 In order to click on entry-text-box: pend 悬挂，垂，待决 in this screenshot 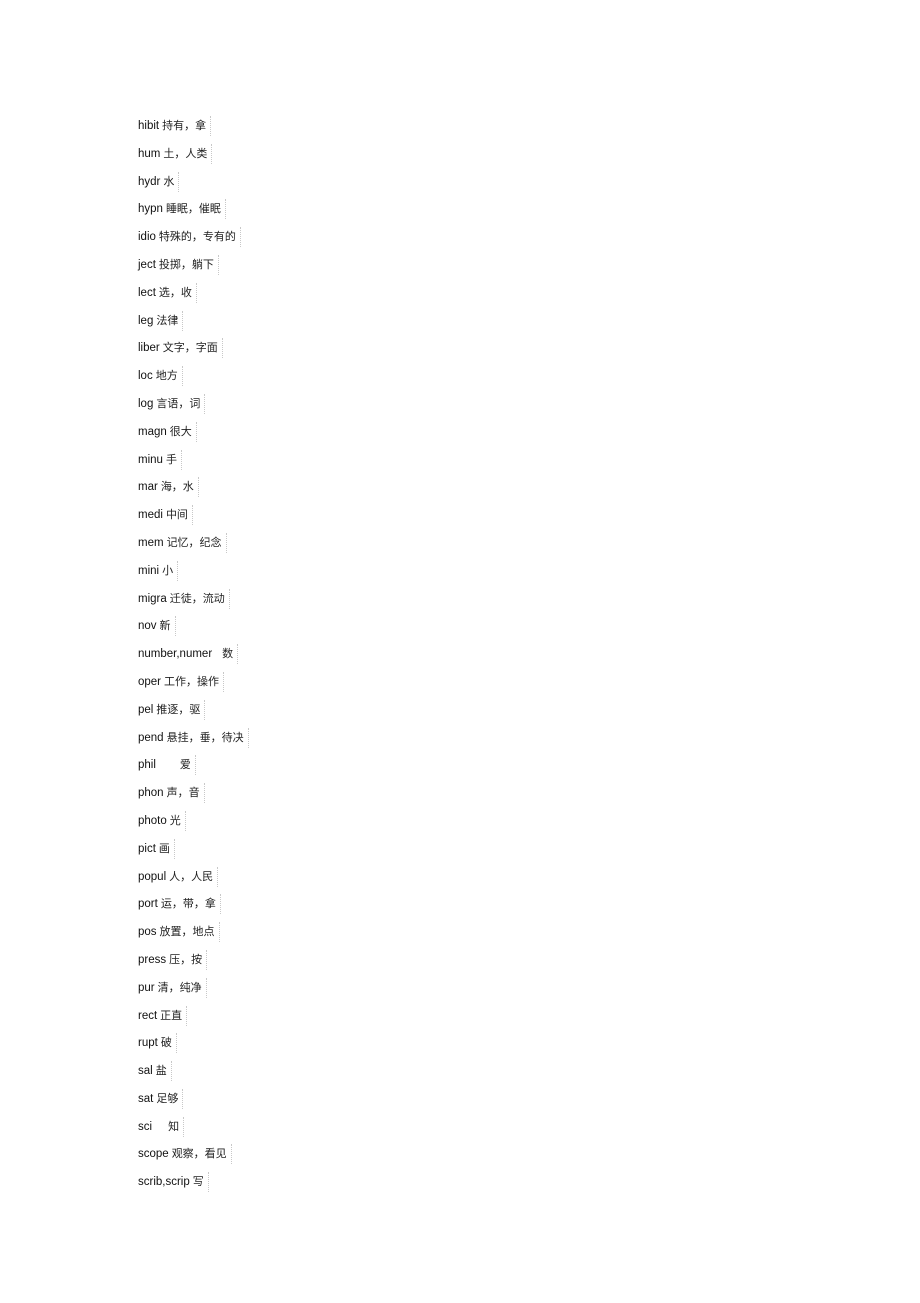, I will do `click(193, 737)`.